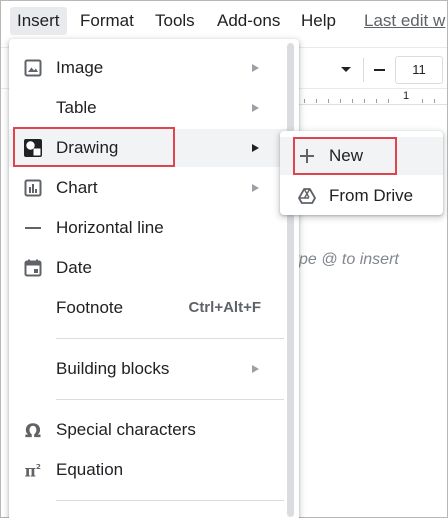 The image size is (448, 518). What do you see at coordinates (371, 97) in the screenshot?
I see `ruler: 1` at bounding box center [371, 97].